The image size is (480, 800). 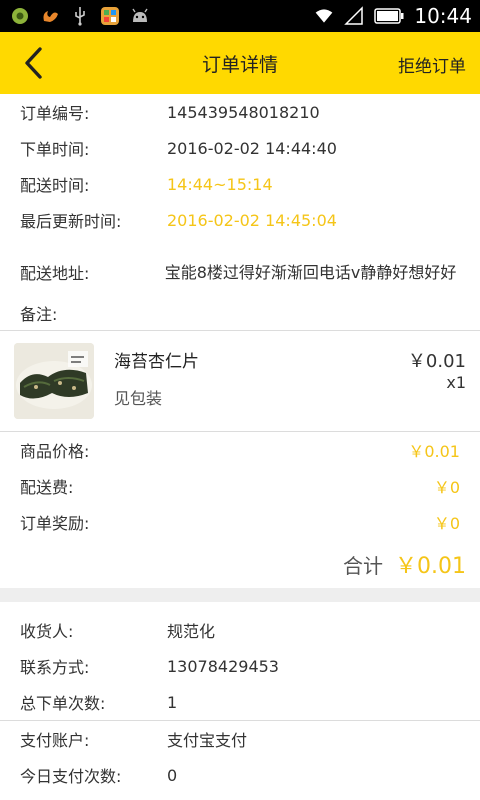 What do you see at coordinates (80, 16) in the screenshot?
I see `usb-icon` at bounding box center [80, 16].